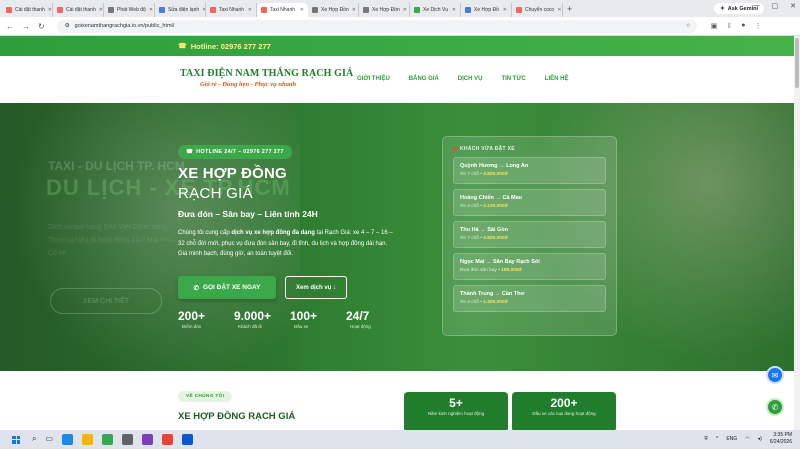  What do you see at coordinates (757, 26) in the screenshot?
I see `menu-icon: ⋮` at bounding box center [757, 26].